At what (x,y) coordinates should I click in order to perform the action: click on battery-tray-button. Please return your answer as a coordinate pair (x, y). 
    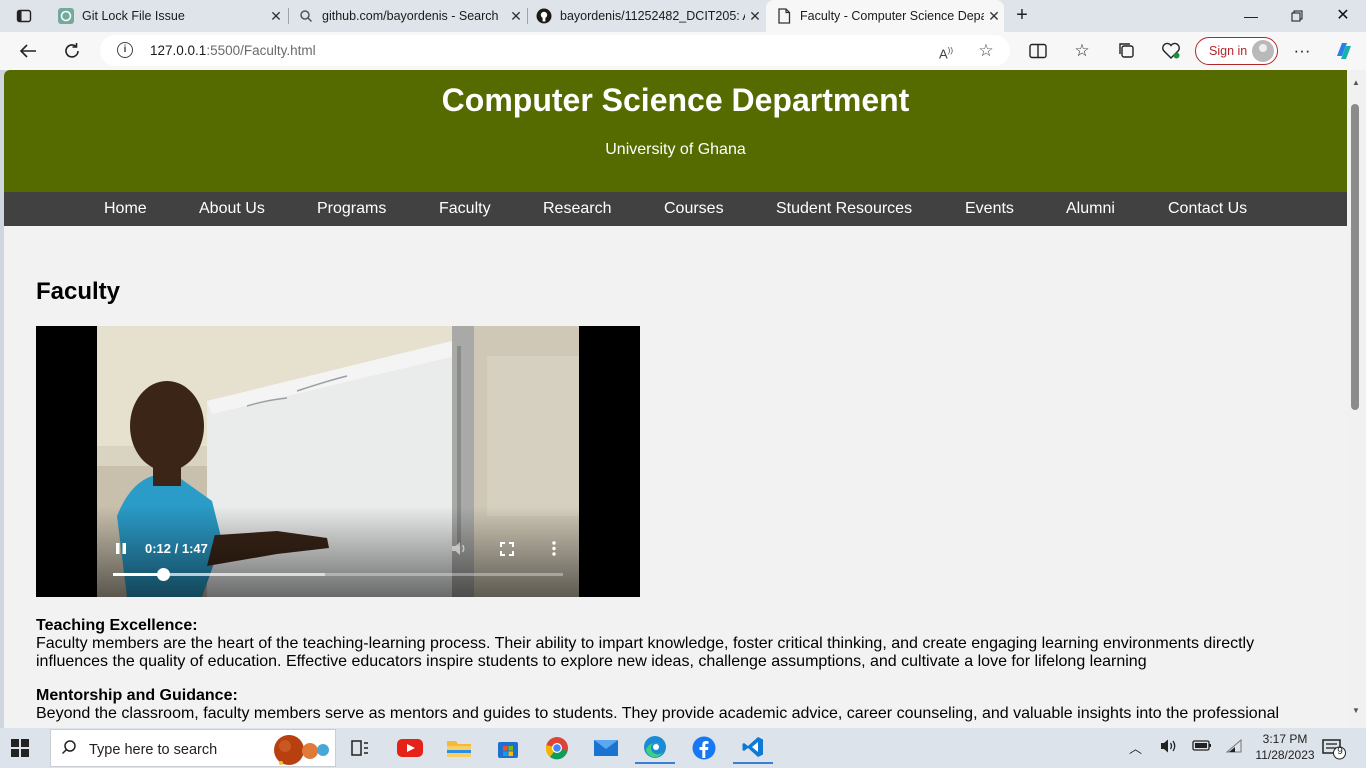
    Looking at the image, I should click on (1202, 746).